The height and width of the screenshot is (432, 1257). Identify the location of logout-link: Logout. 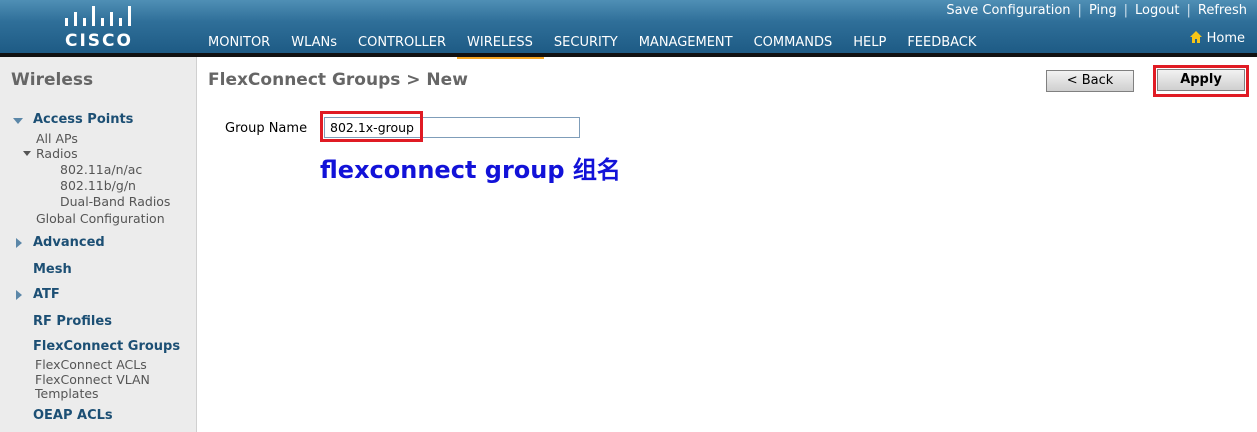
(1157, 10).